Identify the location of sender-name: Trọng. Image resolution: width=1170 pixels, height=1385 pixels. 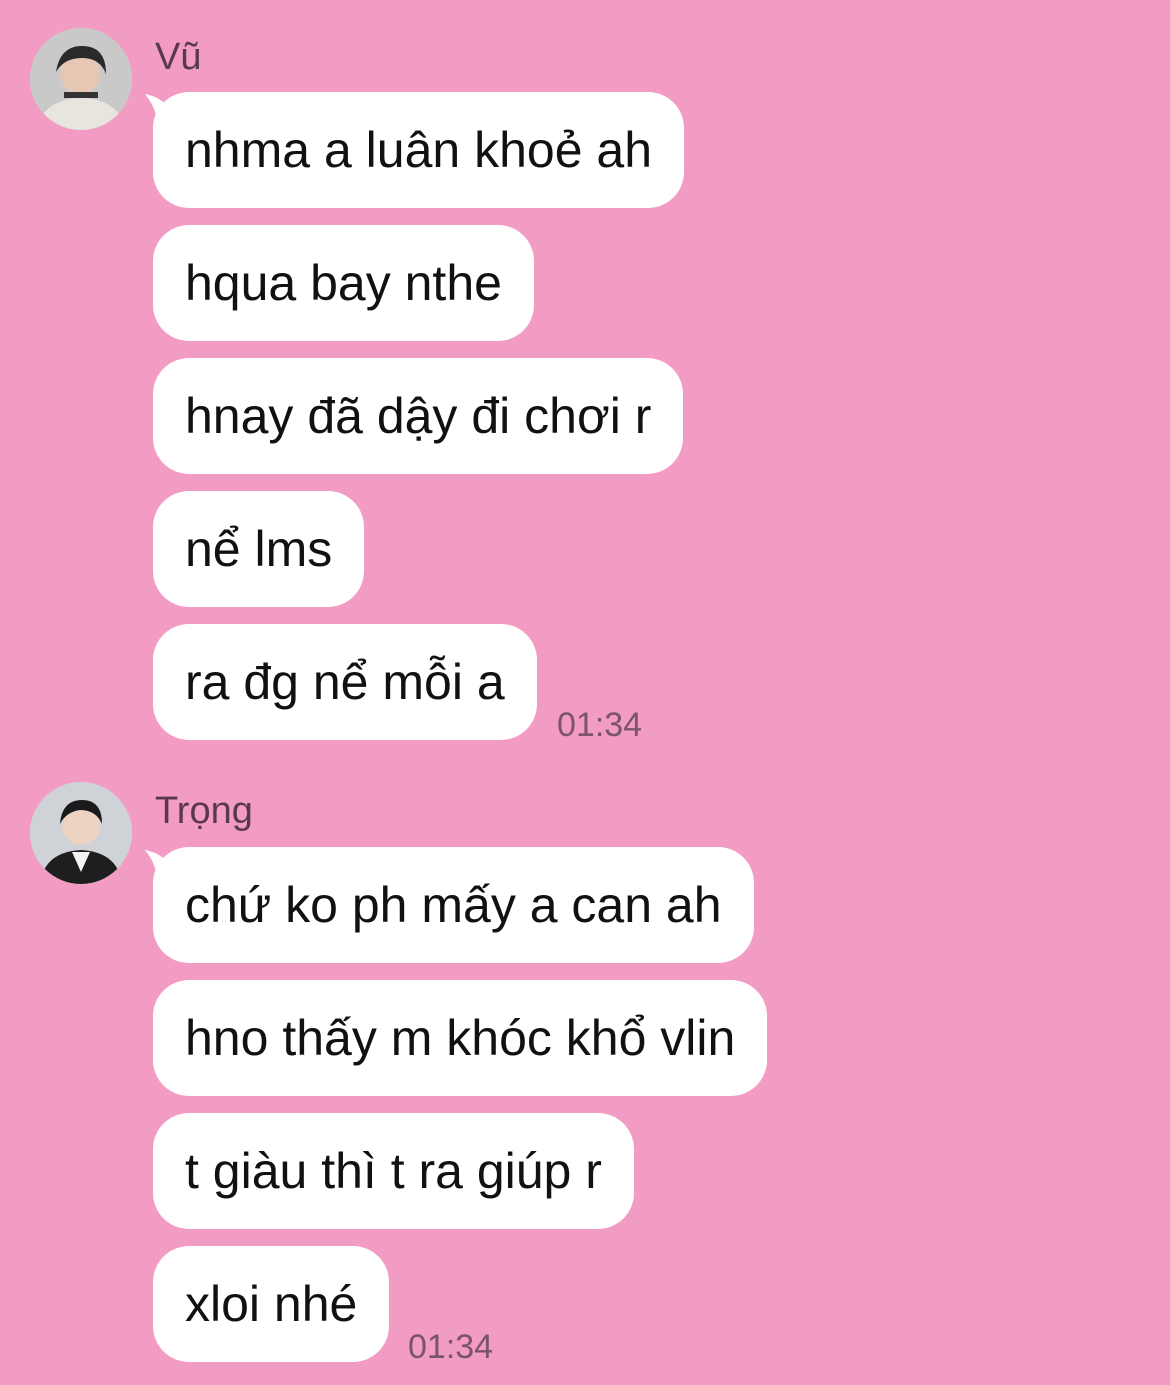
(204, 811).